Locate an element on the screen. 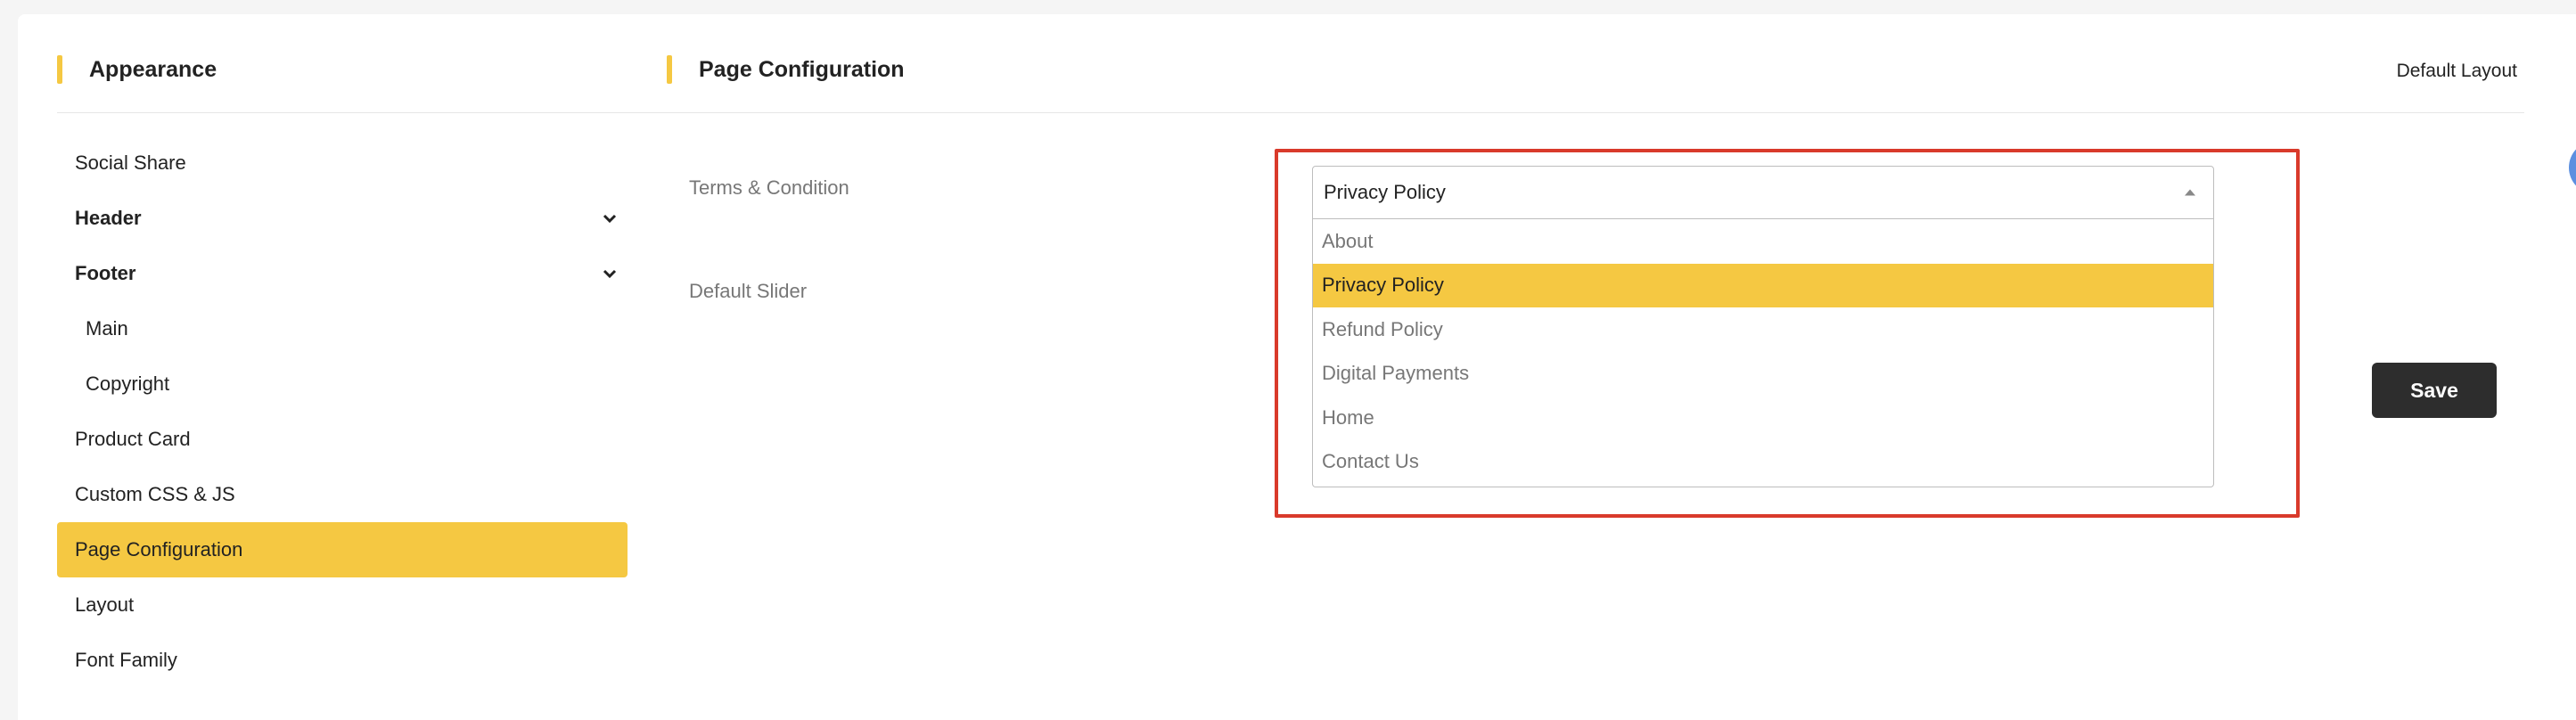 This screenshot has width=2576, height=720. sidebar-item-label: Page Configuration is located at coordinates (159, 549).